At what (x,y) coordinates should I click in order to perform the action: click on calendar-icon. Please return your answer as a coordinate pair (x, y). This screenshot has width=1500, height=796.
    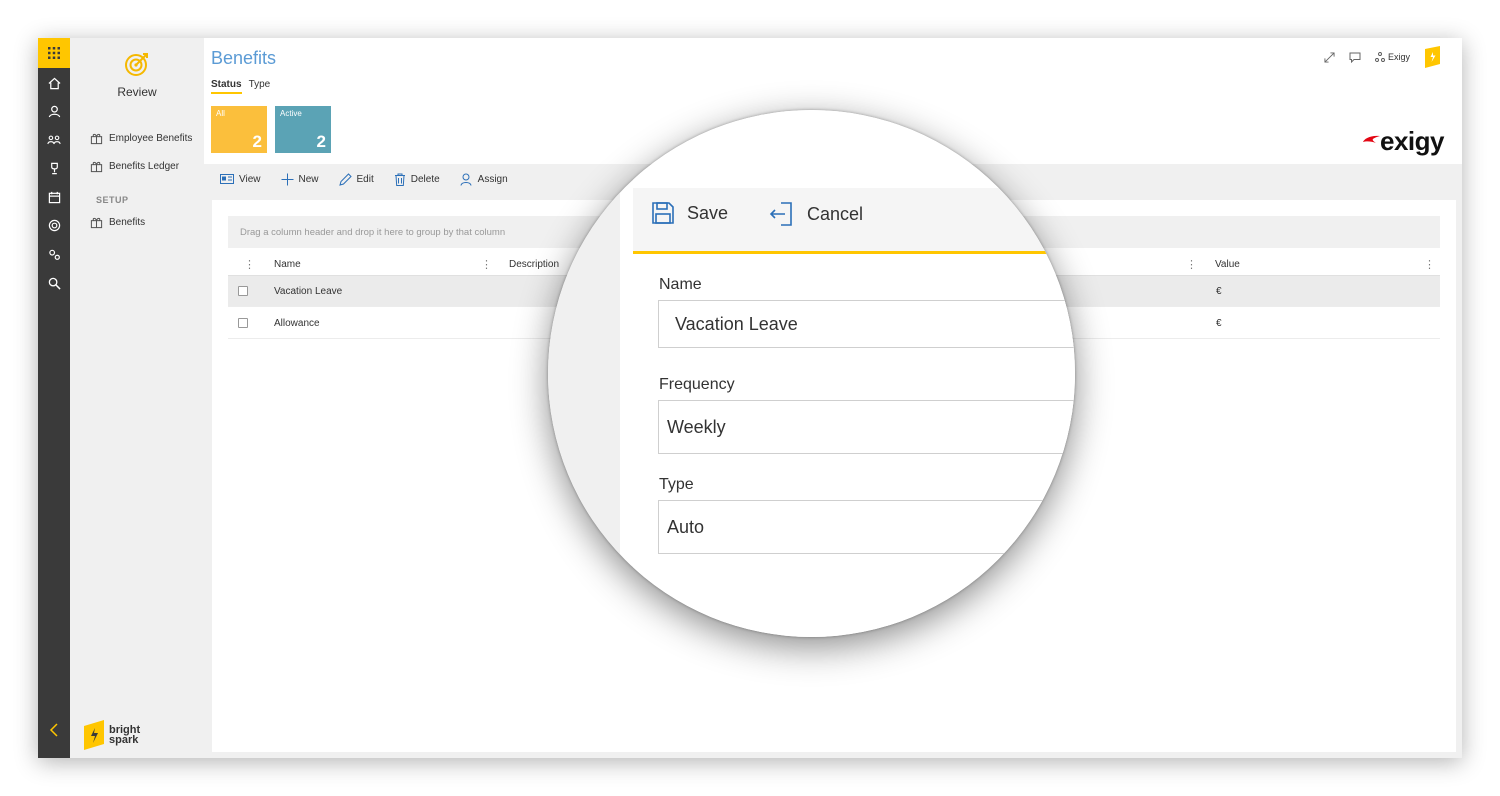
    Looking at the image, I should click on (54, 197).